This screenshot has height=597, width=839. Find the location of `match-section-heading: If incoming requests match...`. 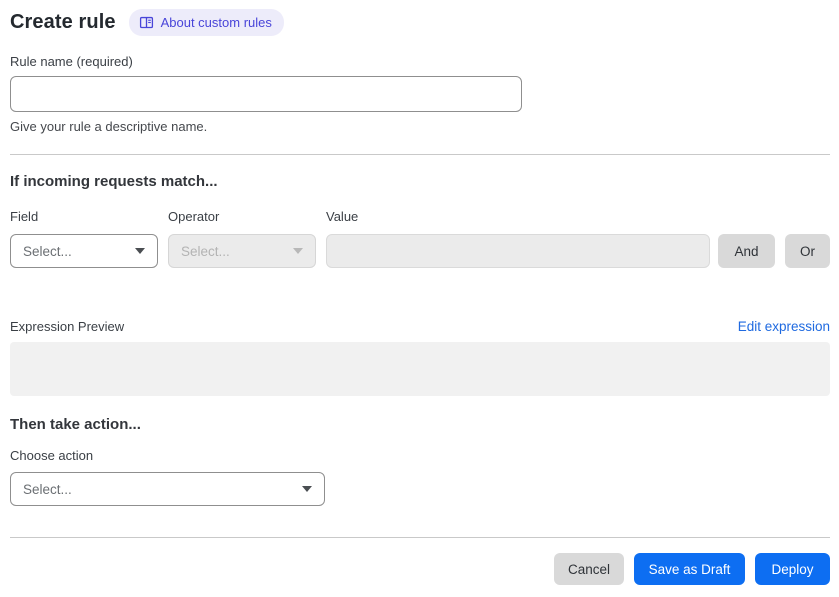

match-section-heading: If incoming requests match... is located at coordinates (114, 181).